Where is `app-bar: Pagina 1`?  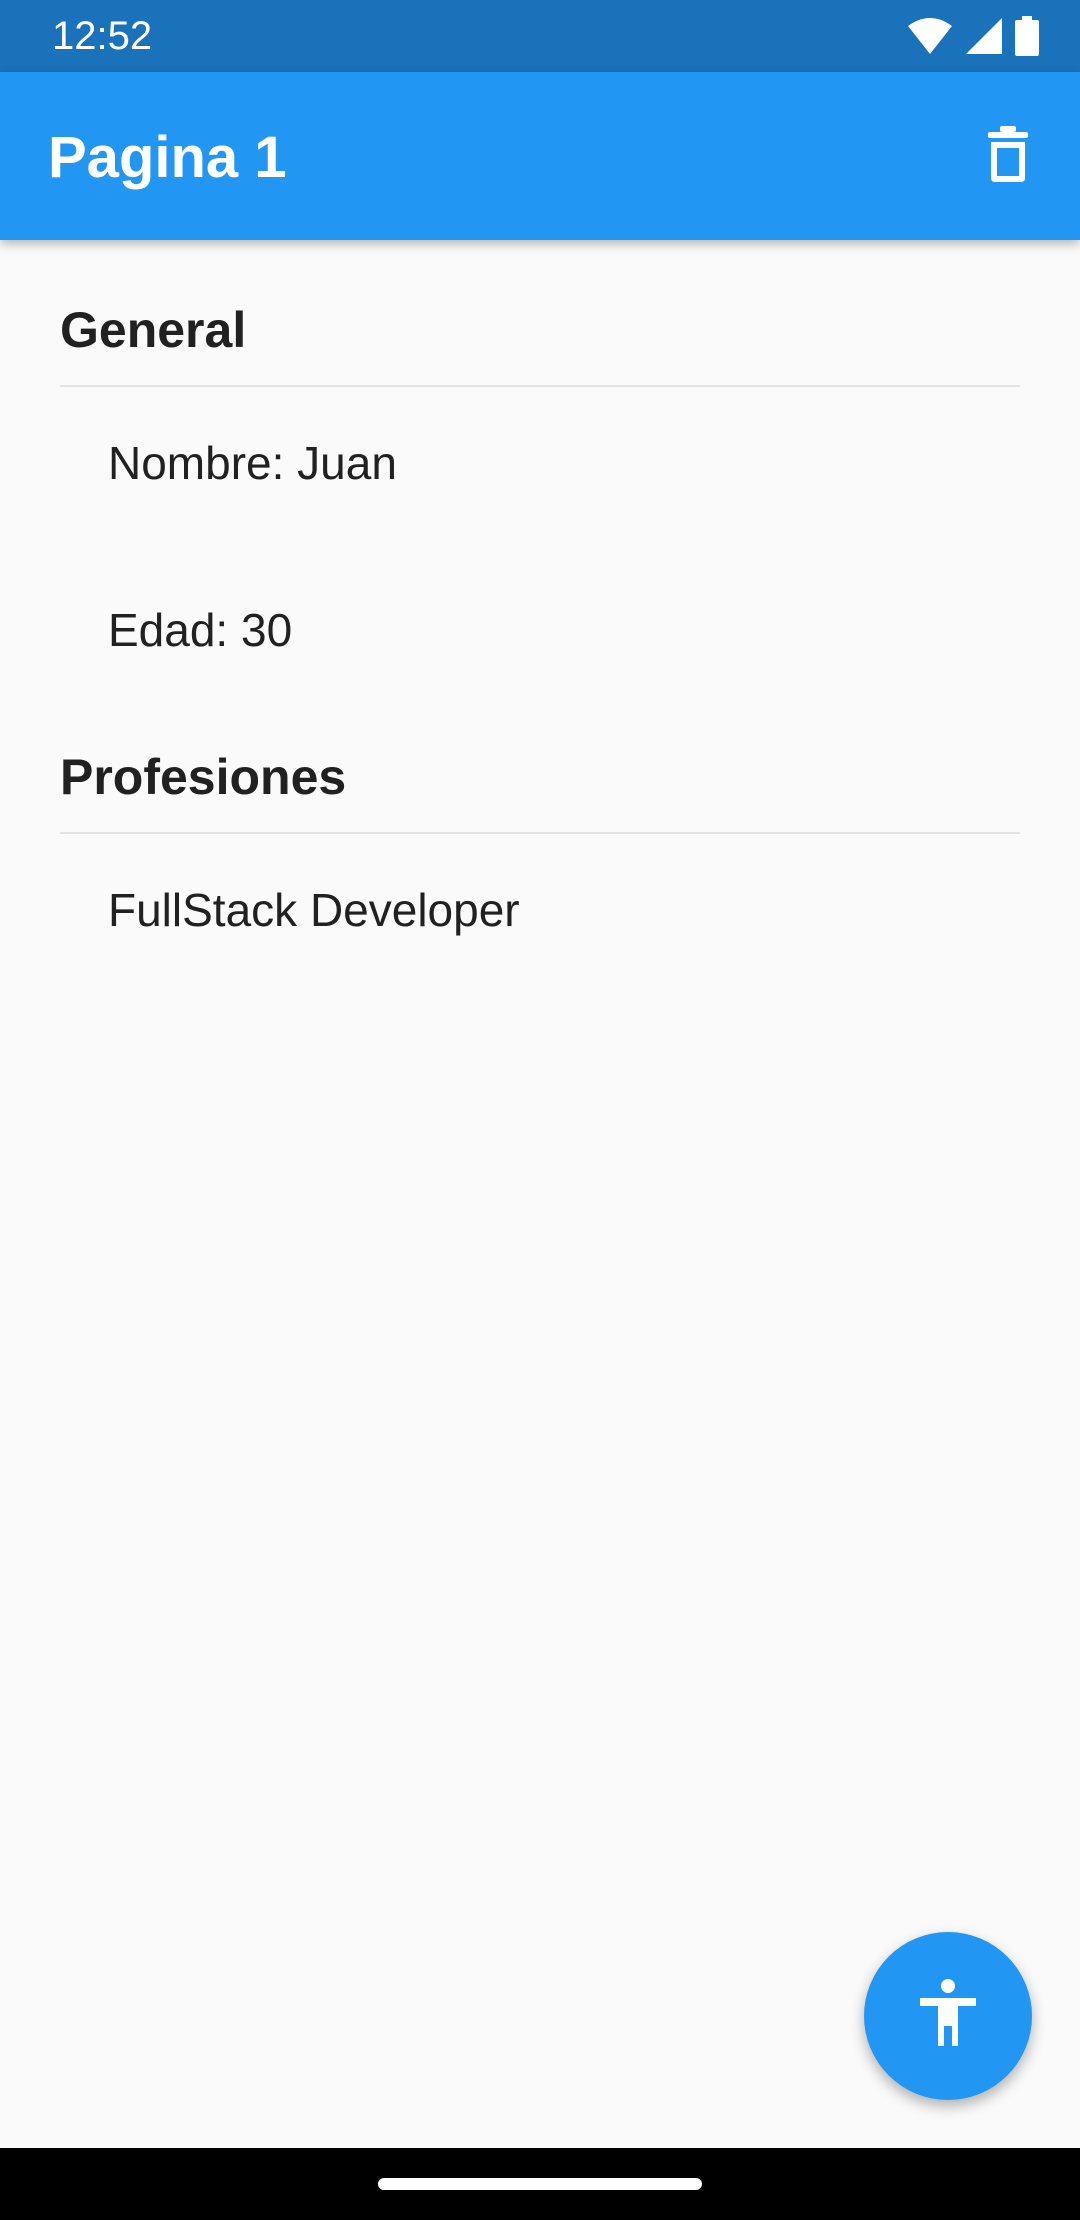
app-bar: Pagina 1 is located at coordinates (540, 156).